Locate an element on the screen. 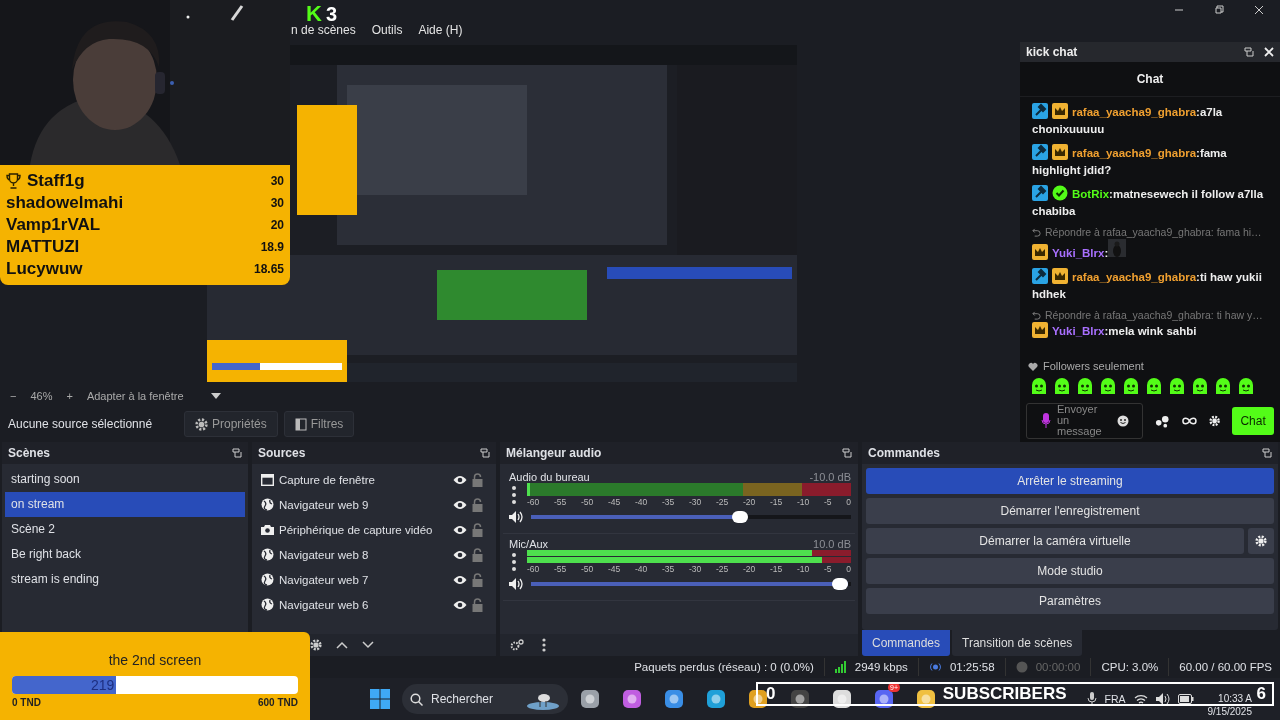 This screenshot has width=1280, height=720. battery-icon is located at coordinates (1185, 699).